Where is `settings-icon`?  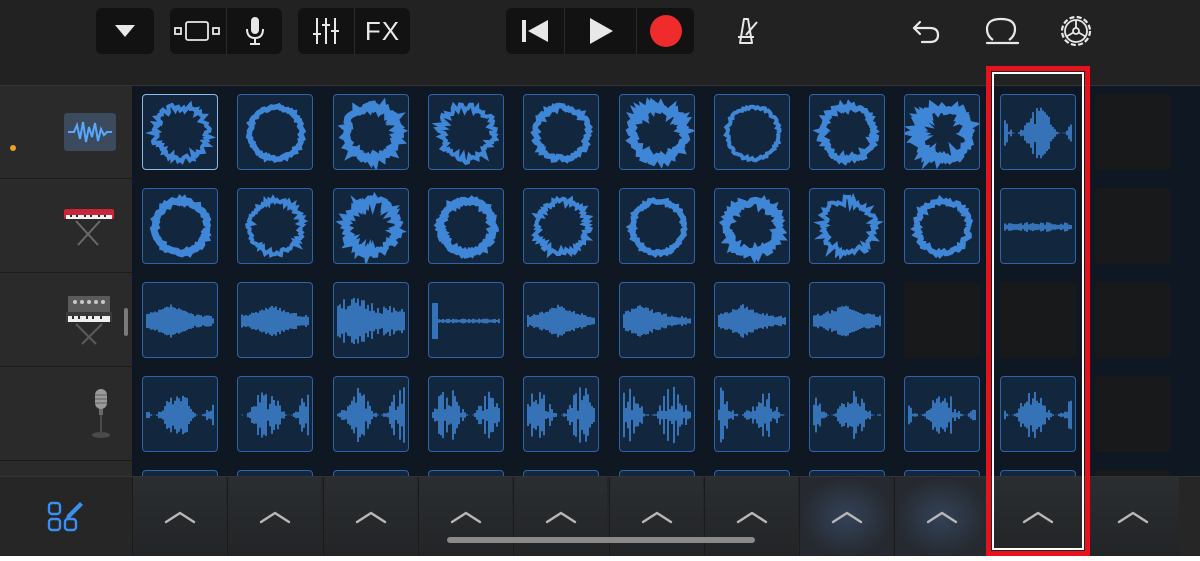 settings-icon is located at coordinates (1076, 31).